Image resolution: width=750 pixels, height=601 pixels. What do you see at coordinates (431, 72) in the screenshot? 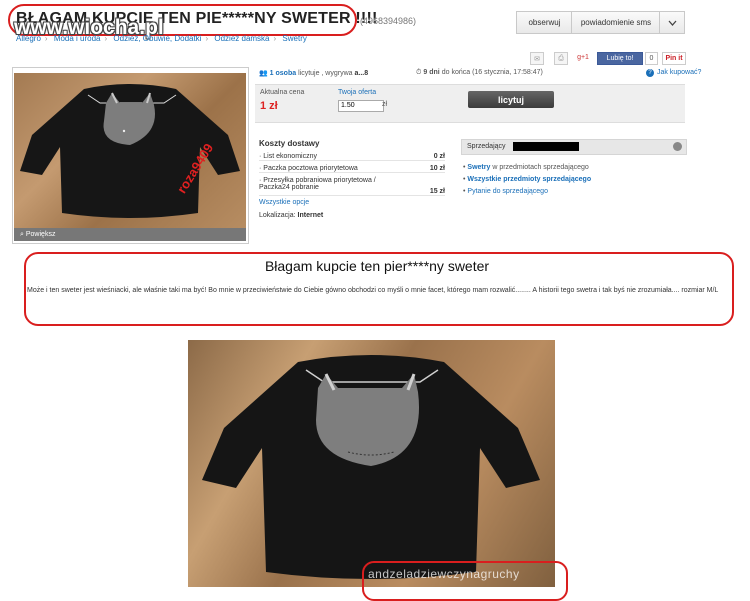
I see `time-left-days: 9 dni` at bounding box center [431, 72].